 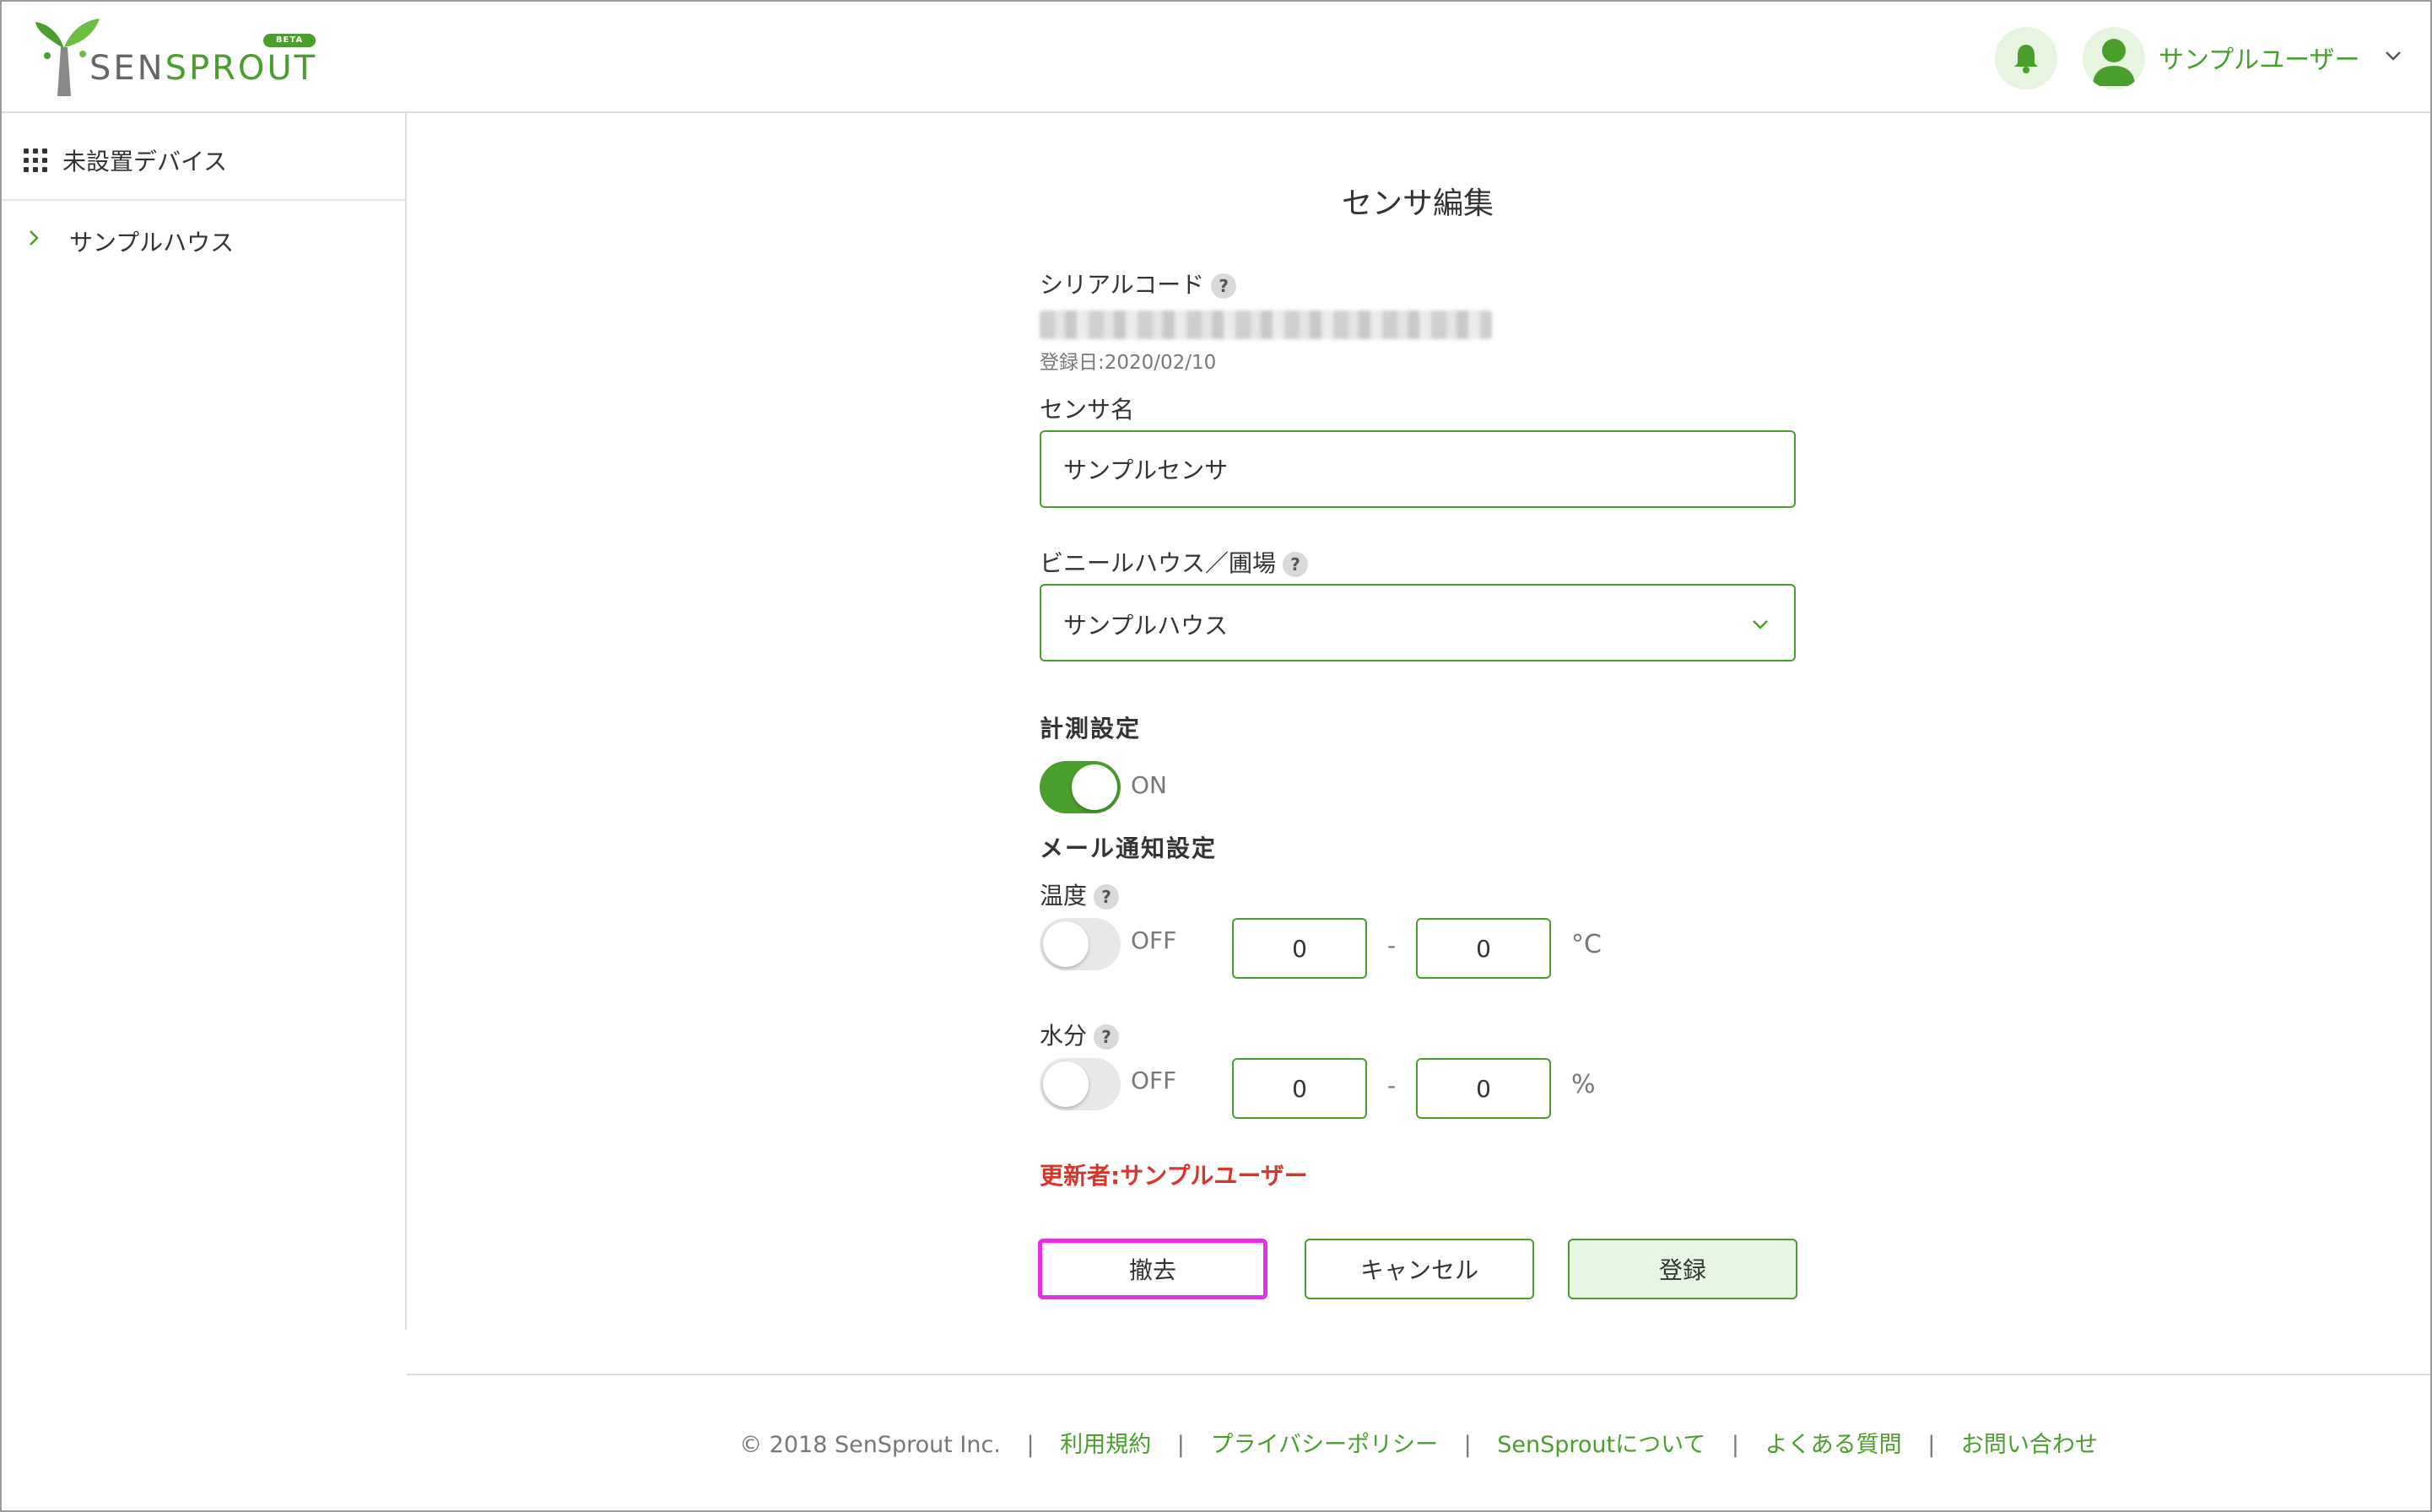 What do you see at coordinates (145, 162) in the screenshot?
I see `sidebar-item-label: 未設置デバイス` at bounding box center [145, 162].